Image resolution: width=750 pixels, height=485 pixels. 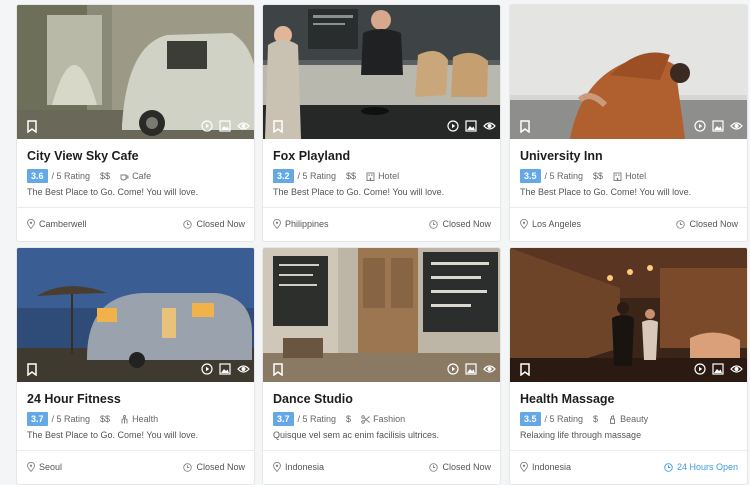 I want to click on listing-location: Los Angeles, so click(x=550, y=224).